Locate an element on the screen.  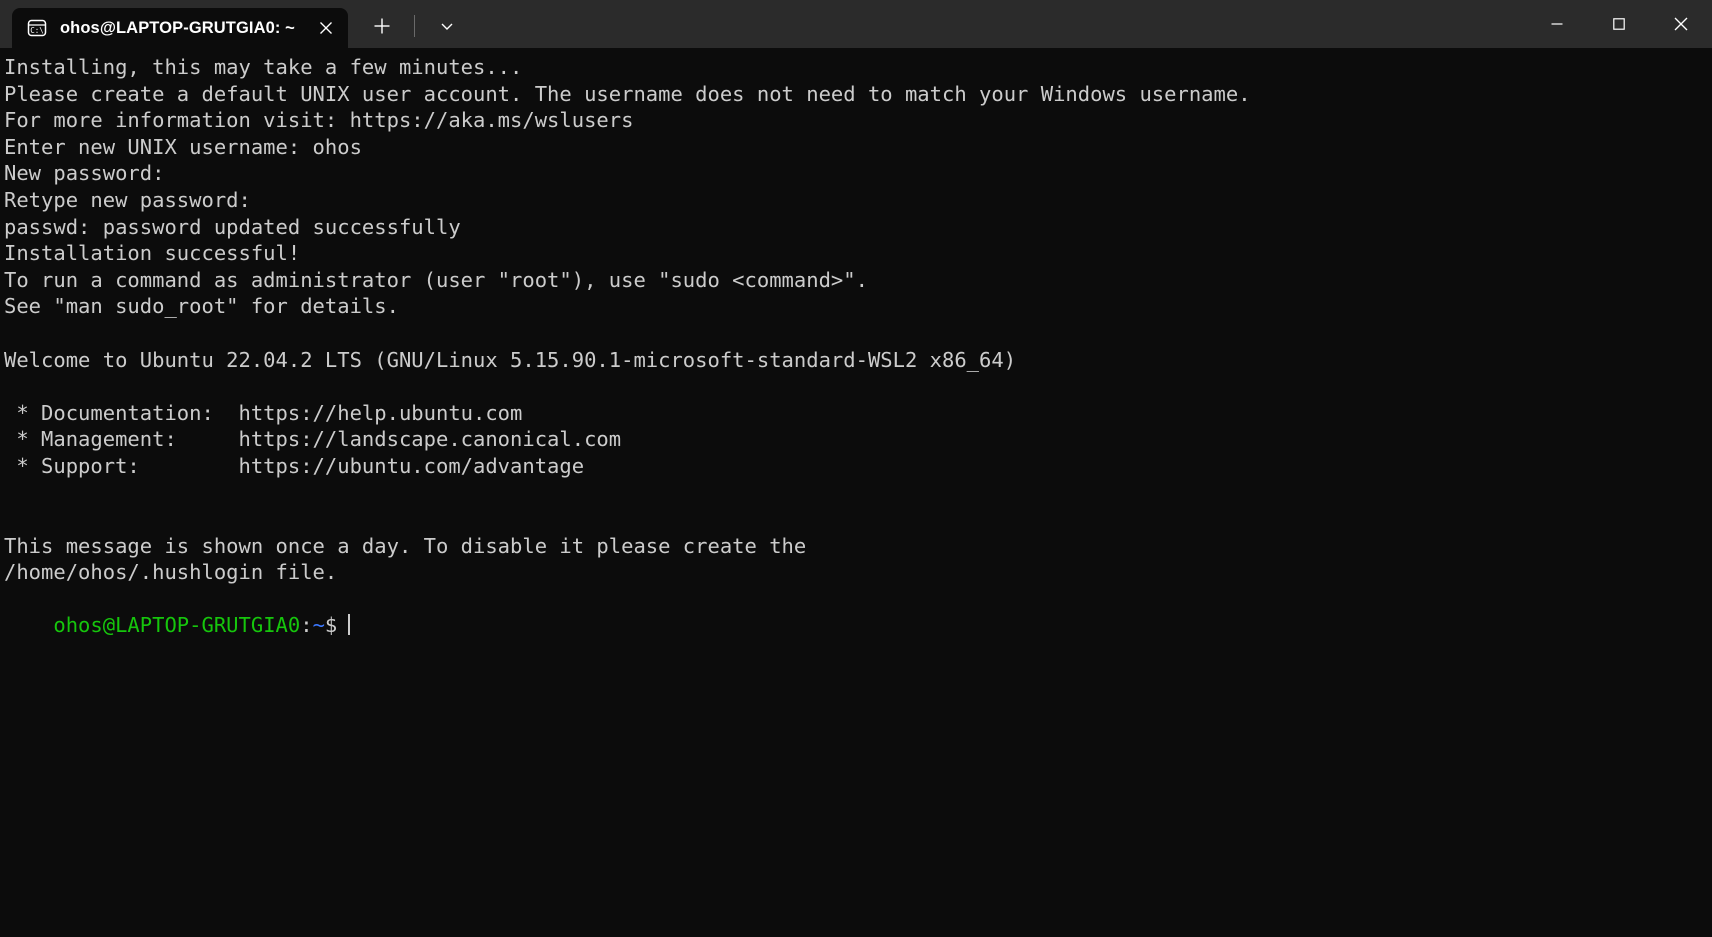
tab-title: ohos@LAPTOP-GRUTGIA0: ~ is located at coordinates (177, 27).